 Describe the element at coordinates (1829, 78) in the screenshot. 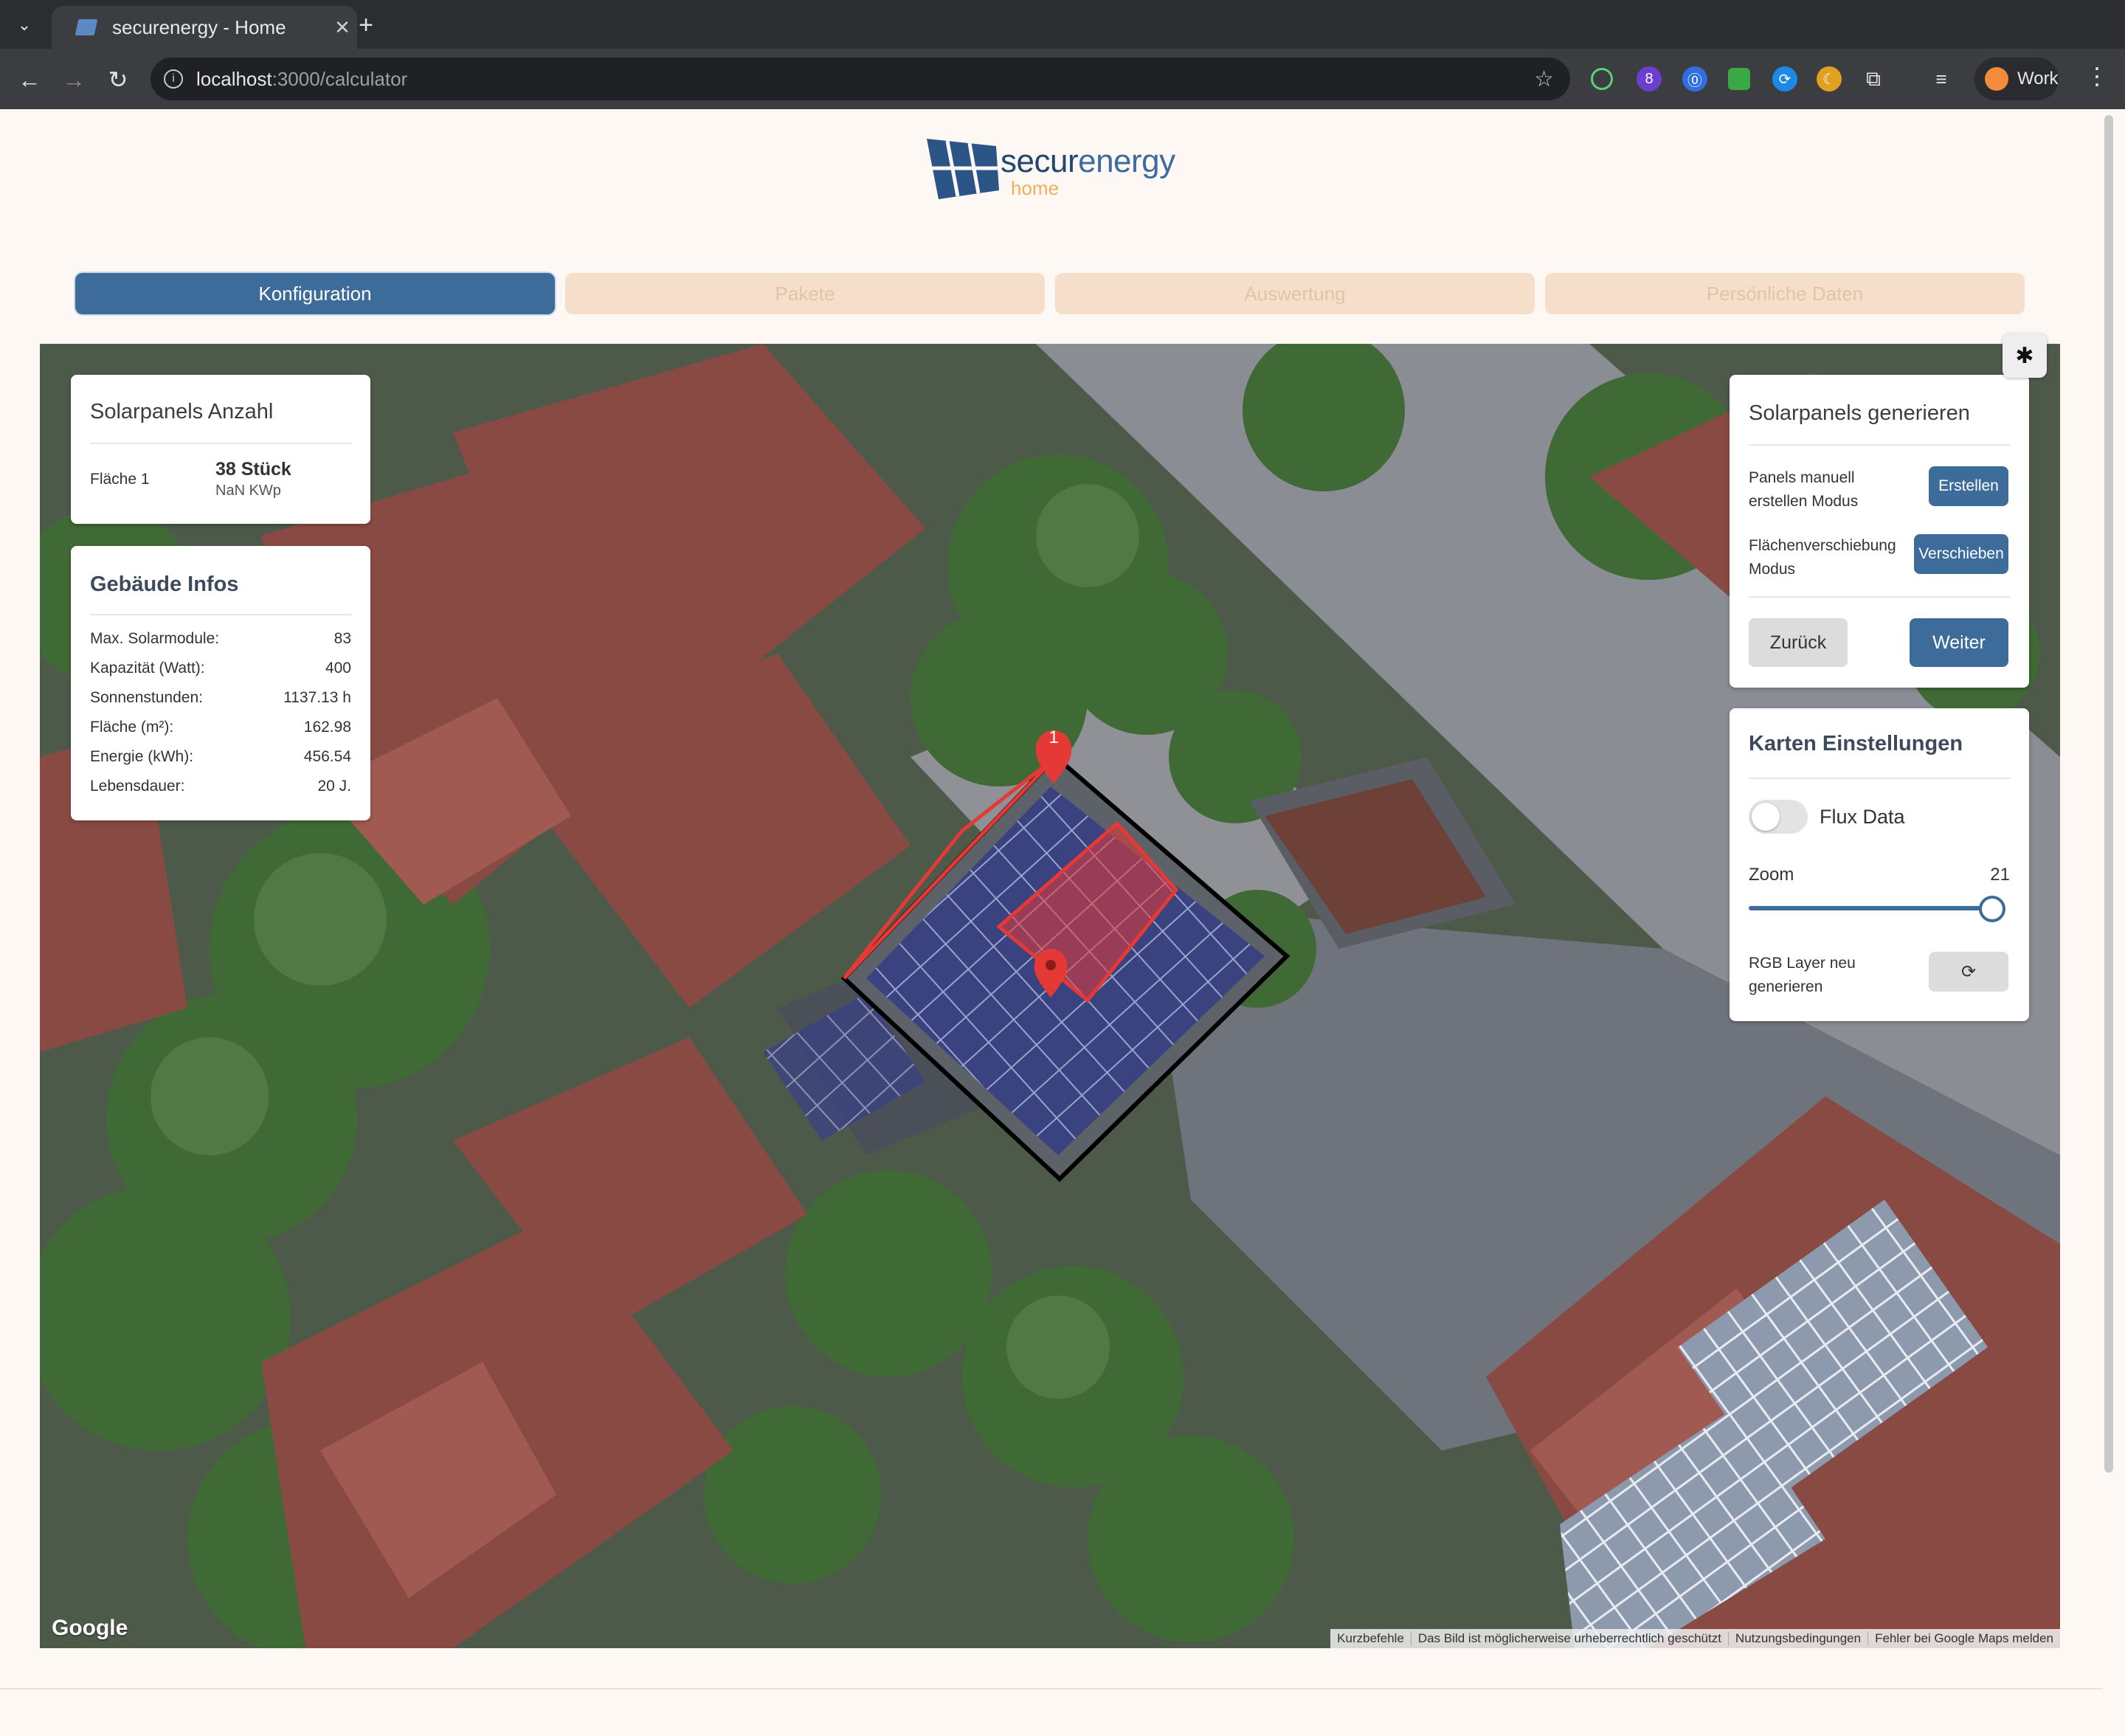

I see `moon-extension-icon: ☾` at that location.